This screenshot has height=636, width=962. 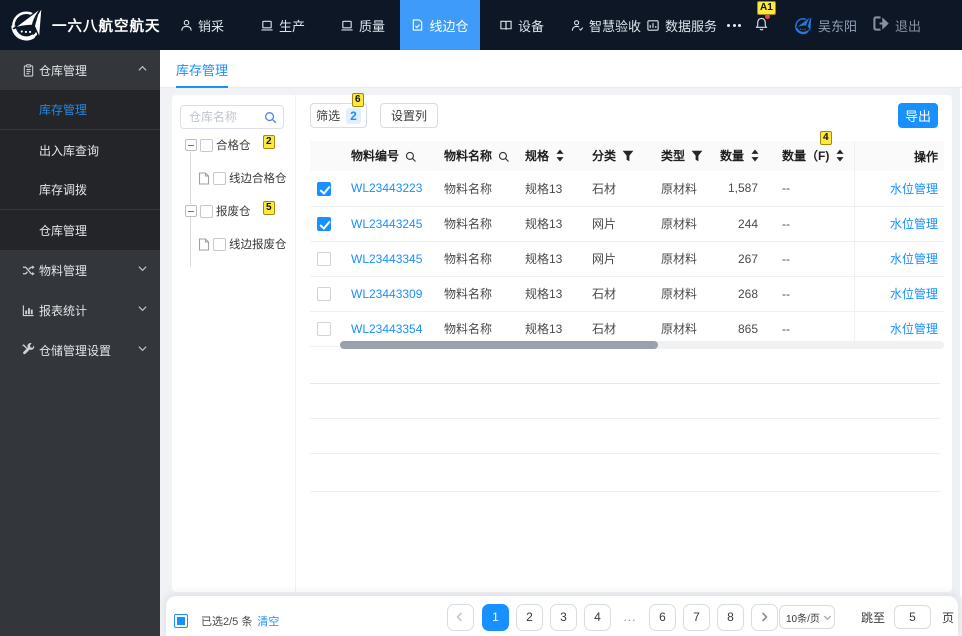 What do you see at coordinates (202, 25) in the screenshot?
I see `top-nav-1: 销采` at bounding box center [202, 25].